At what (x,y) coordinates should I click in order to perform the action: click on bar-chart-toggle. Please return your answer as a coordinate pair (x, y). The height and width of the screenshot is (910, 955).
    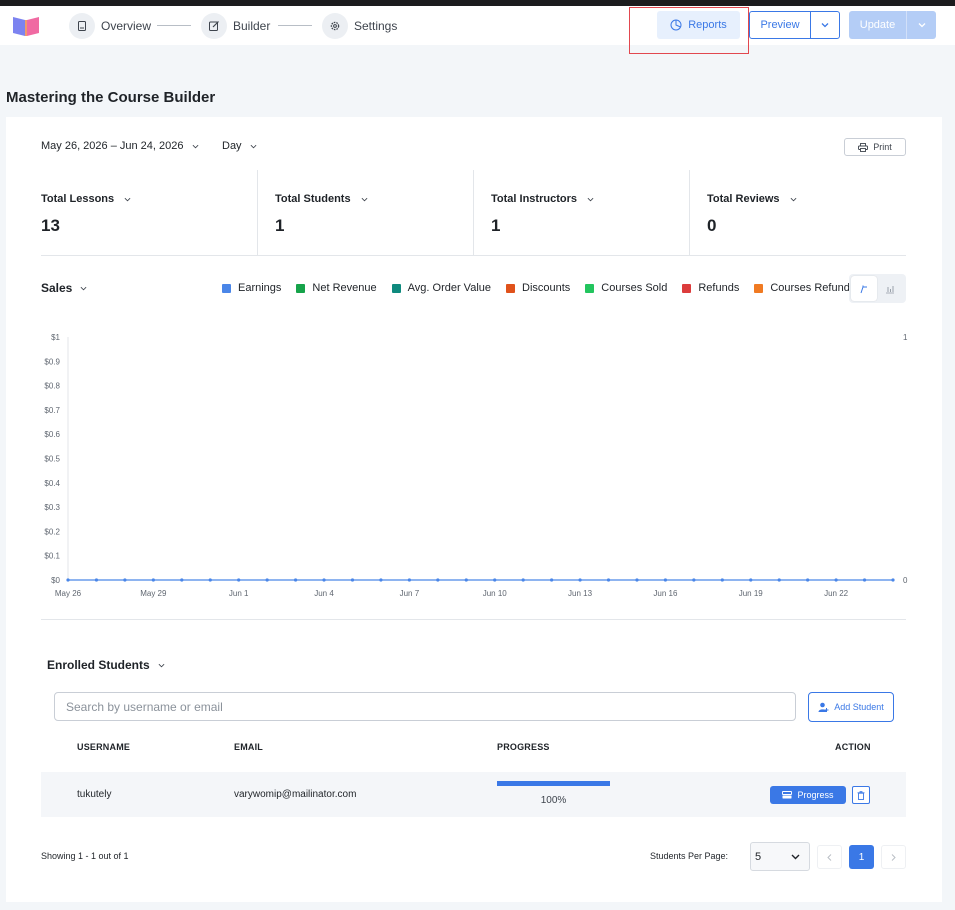
    Looking at the image, I should click on (890, 288).